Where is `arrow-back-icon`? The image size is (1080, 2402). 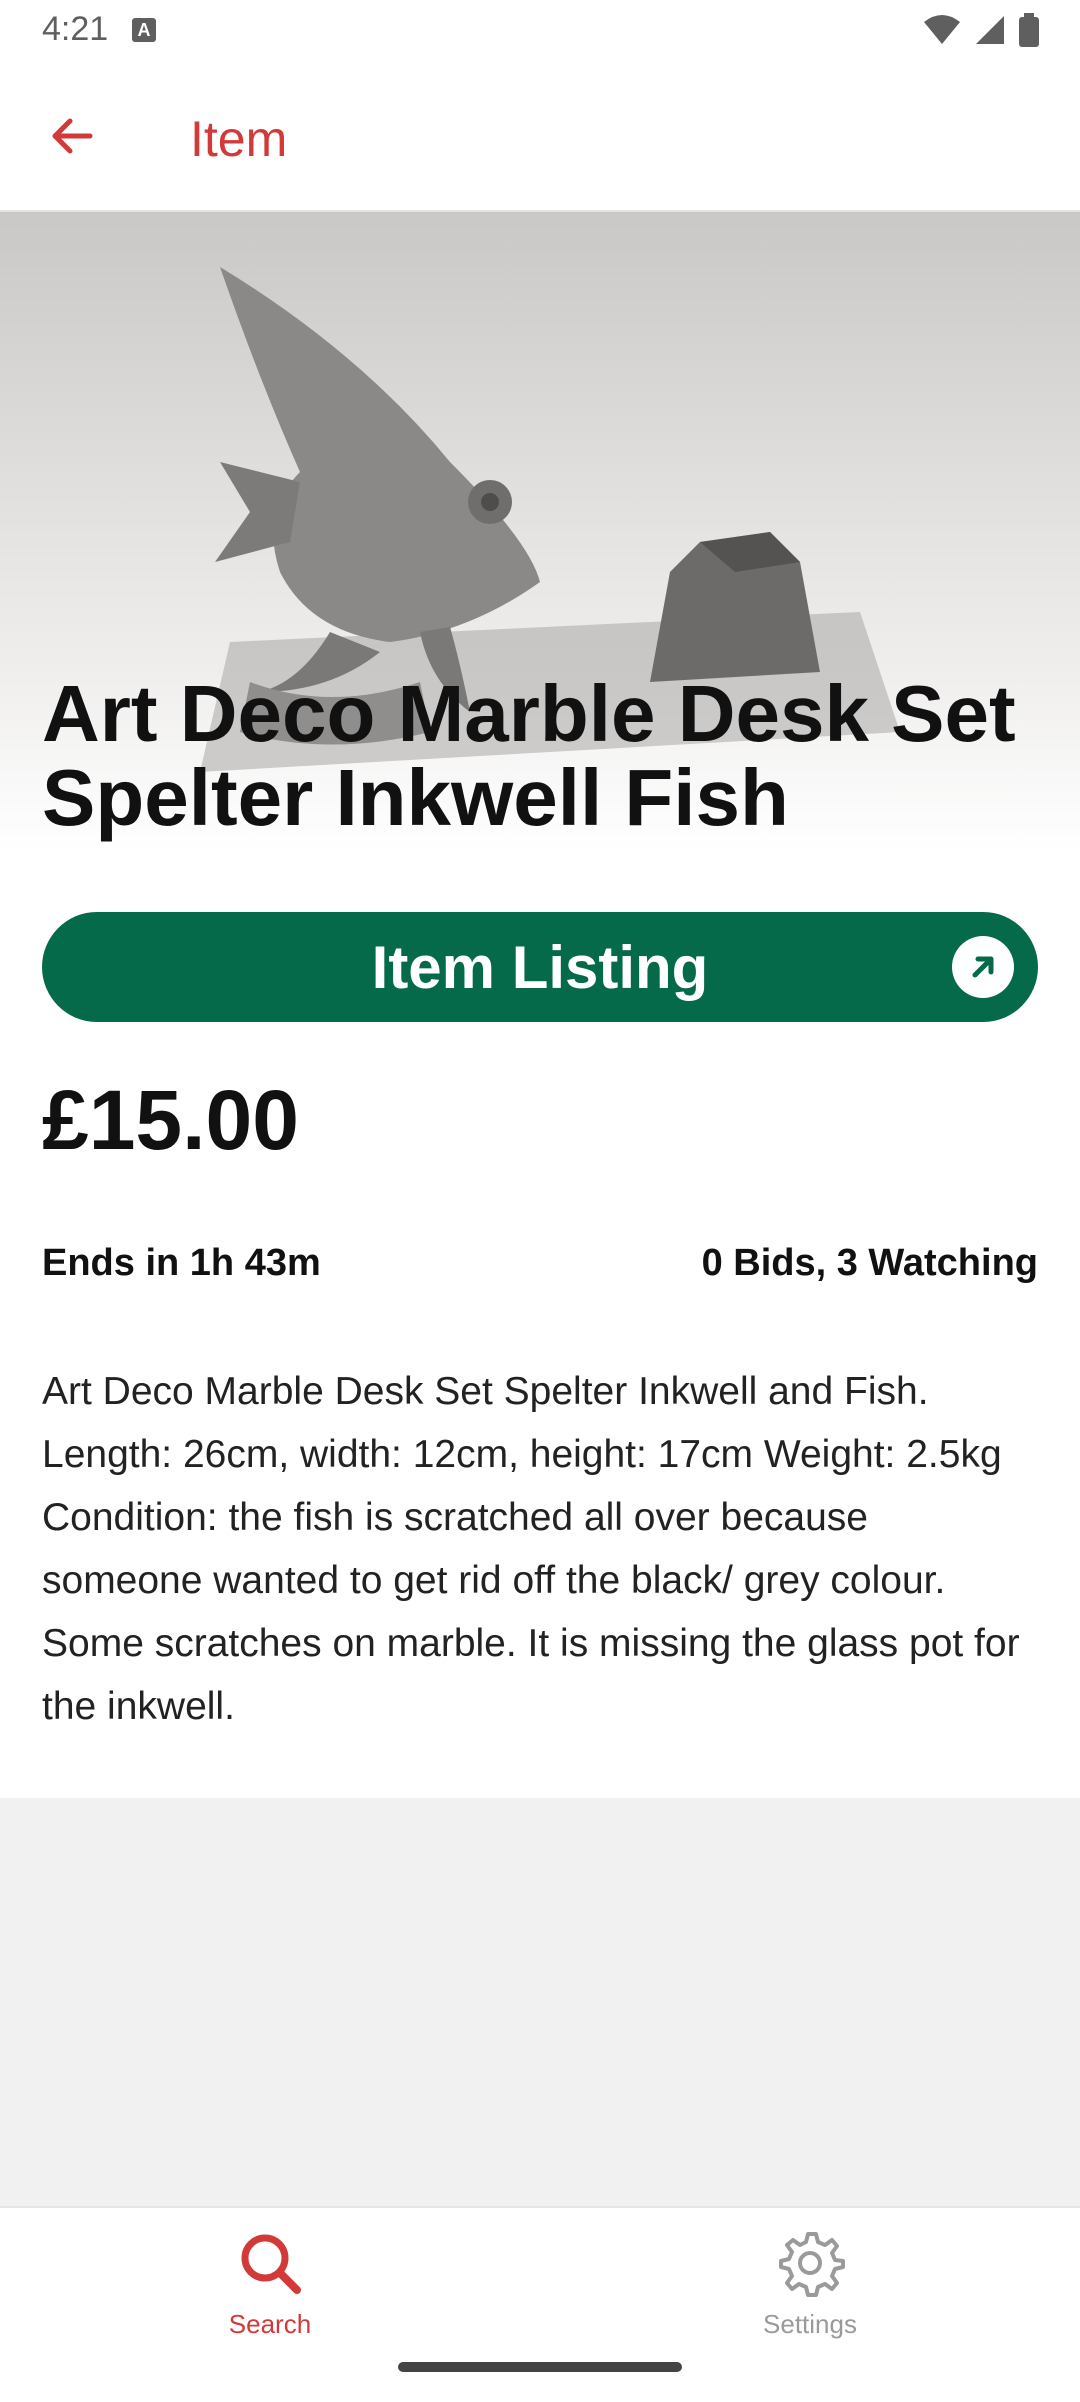 arrow-back-icon is located at coordinates (72, 136).